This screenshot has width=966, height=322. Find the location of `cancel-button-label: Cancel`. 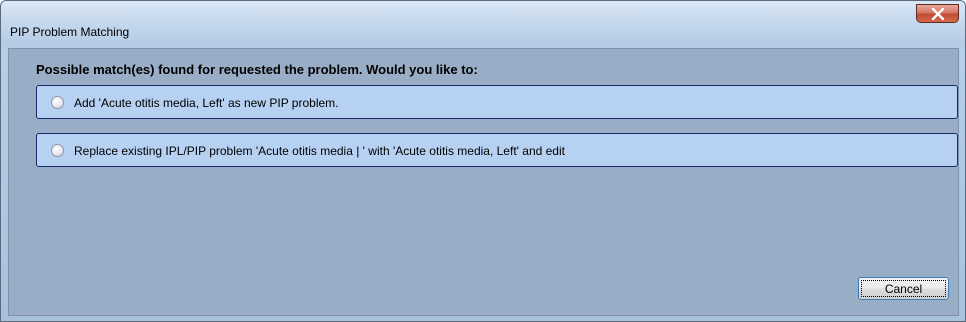

cancel-button-label: Cancel is located at coordinates (903, 289).